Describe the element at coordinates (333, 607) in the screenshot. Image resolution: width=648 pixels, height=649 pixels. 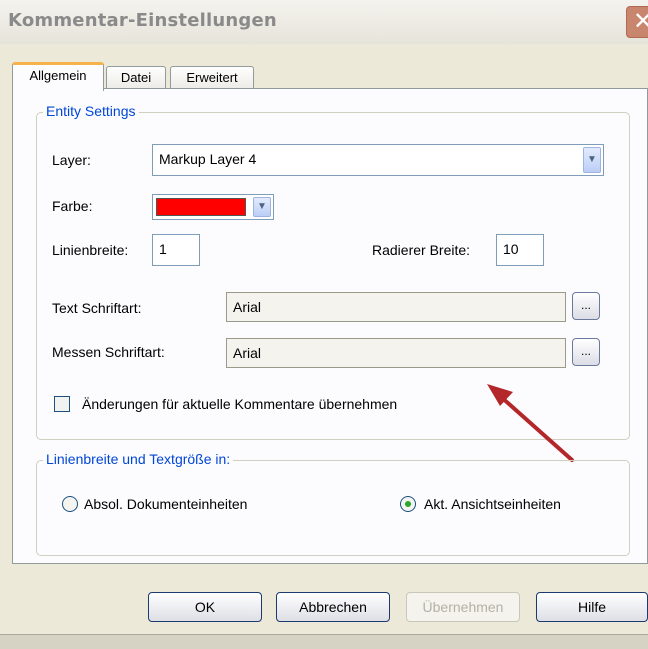
I see `cancel-button: Abbrechen` at that location.